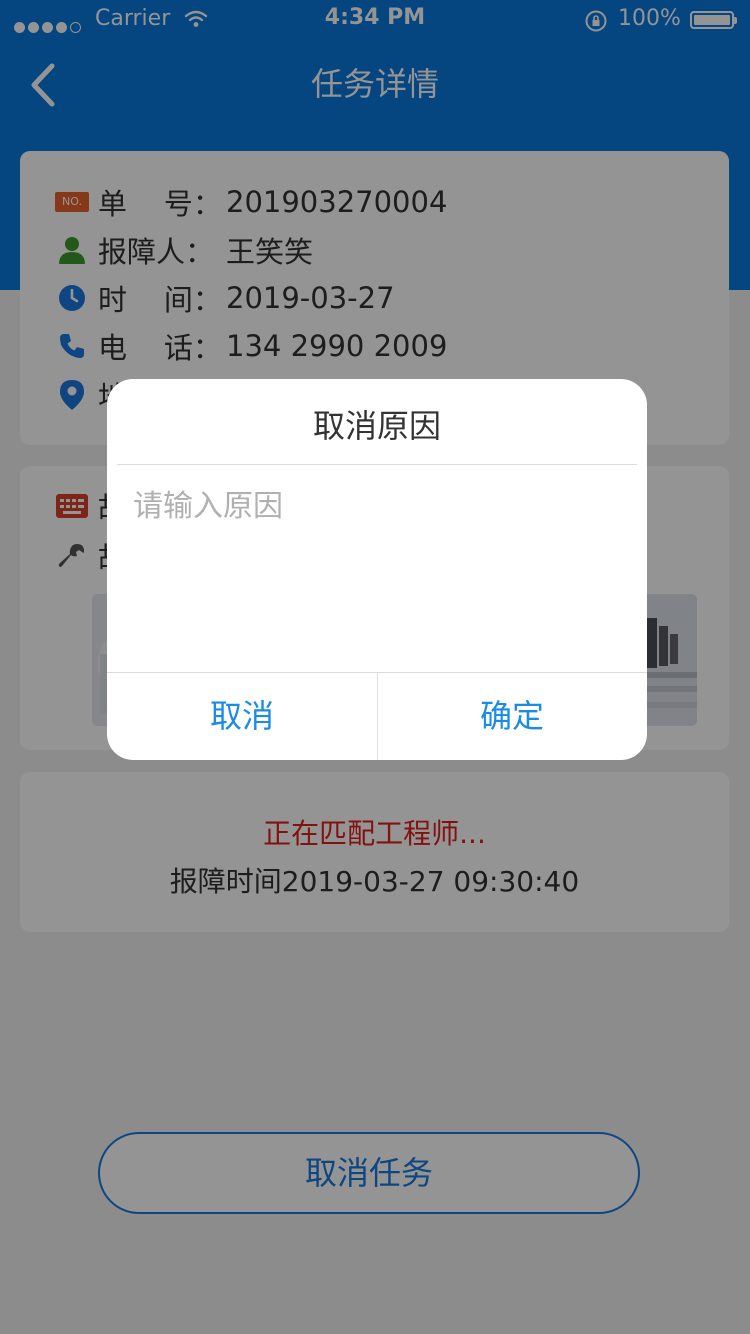 The width and height of the screenshot is (750, 1334). I want to click on divider, so click(377, 464).